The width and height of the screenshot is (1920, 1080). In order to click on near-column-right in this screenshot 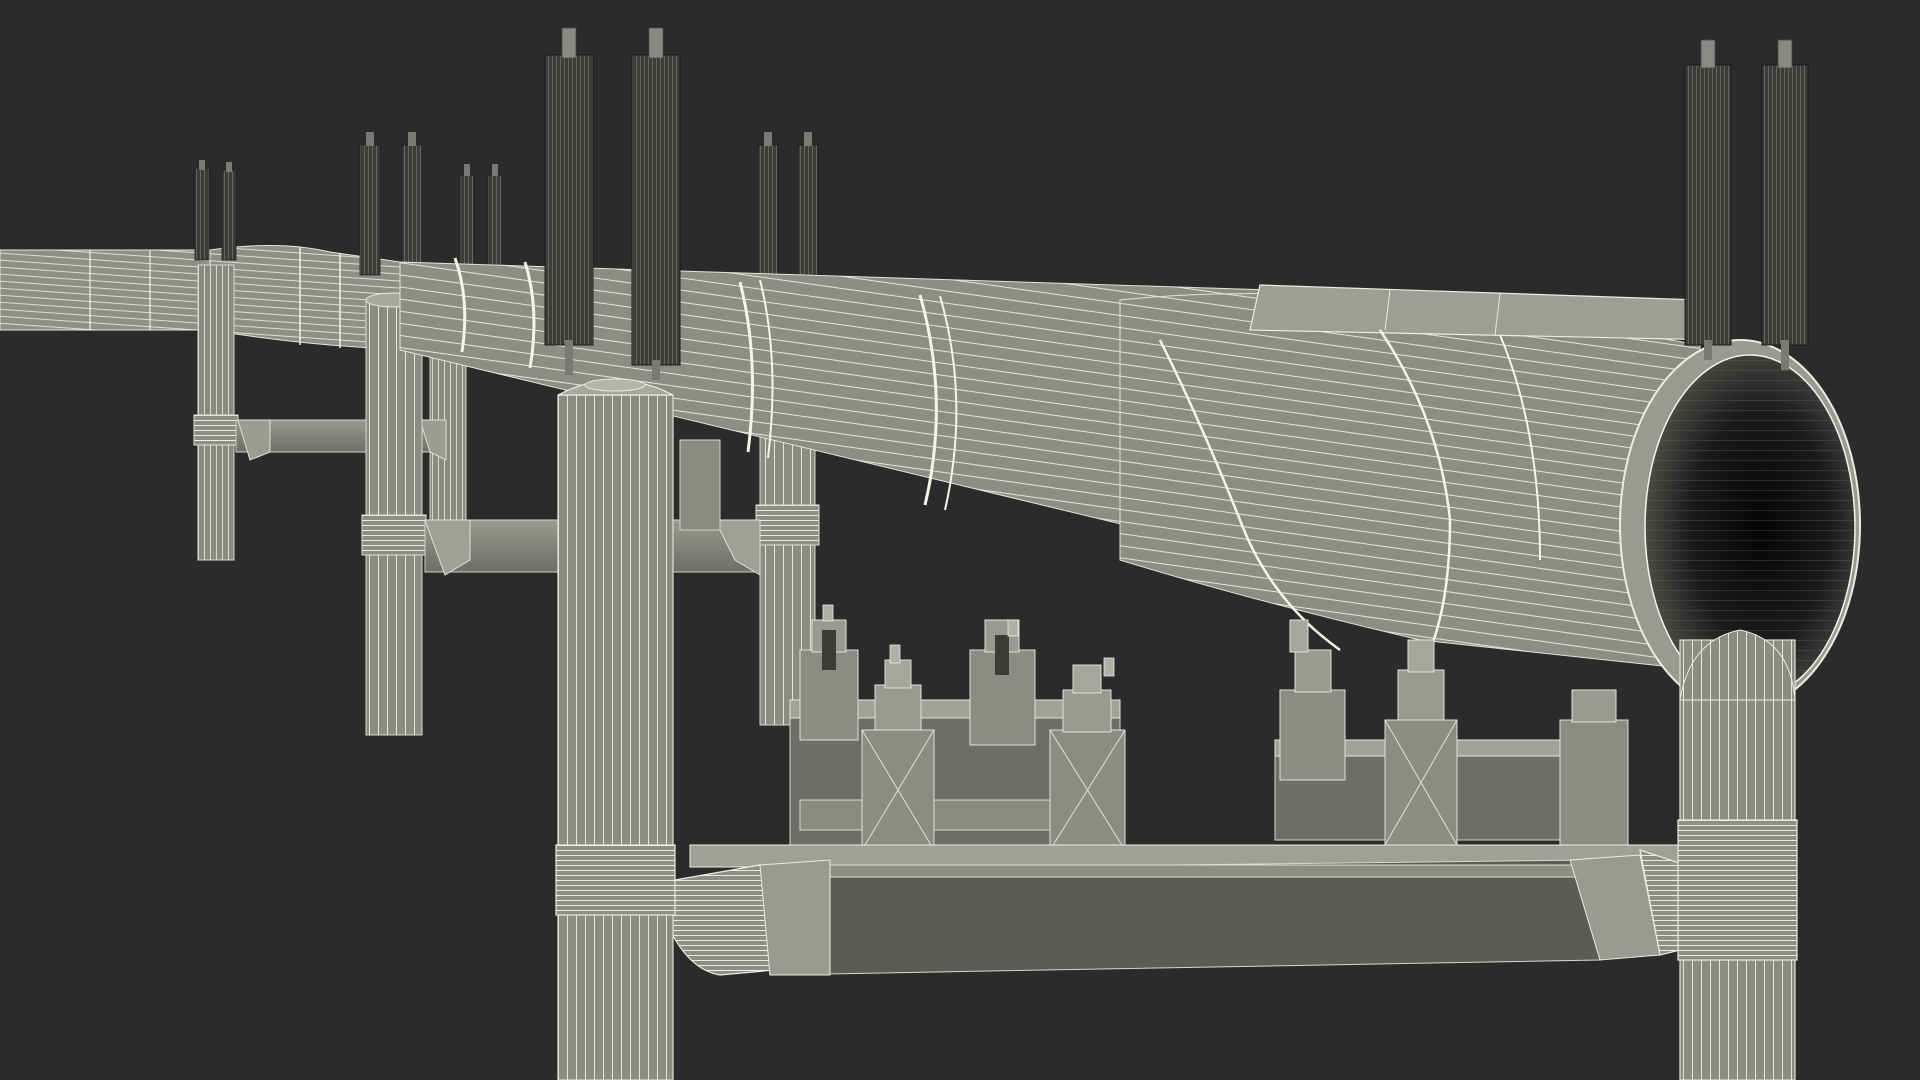, I will do `click(1737, 854)`.